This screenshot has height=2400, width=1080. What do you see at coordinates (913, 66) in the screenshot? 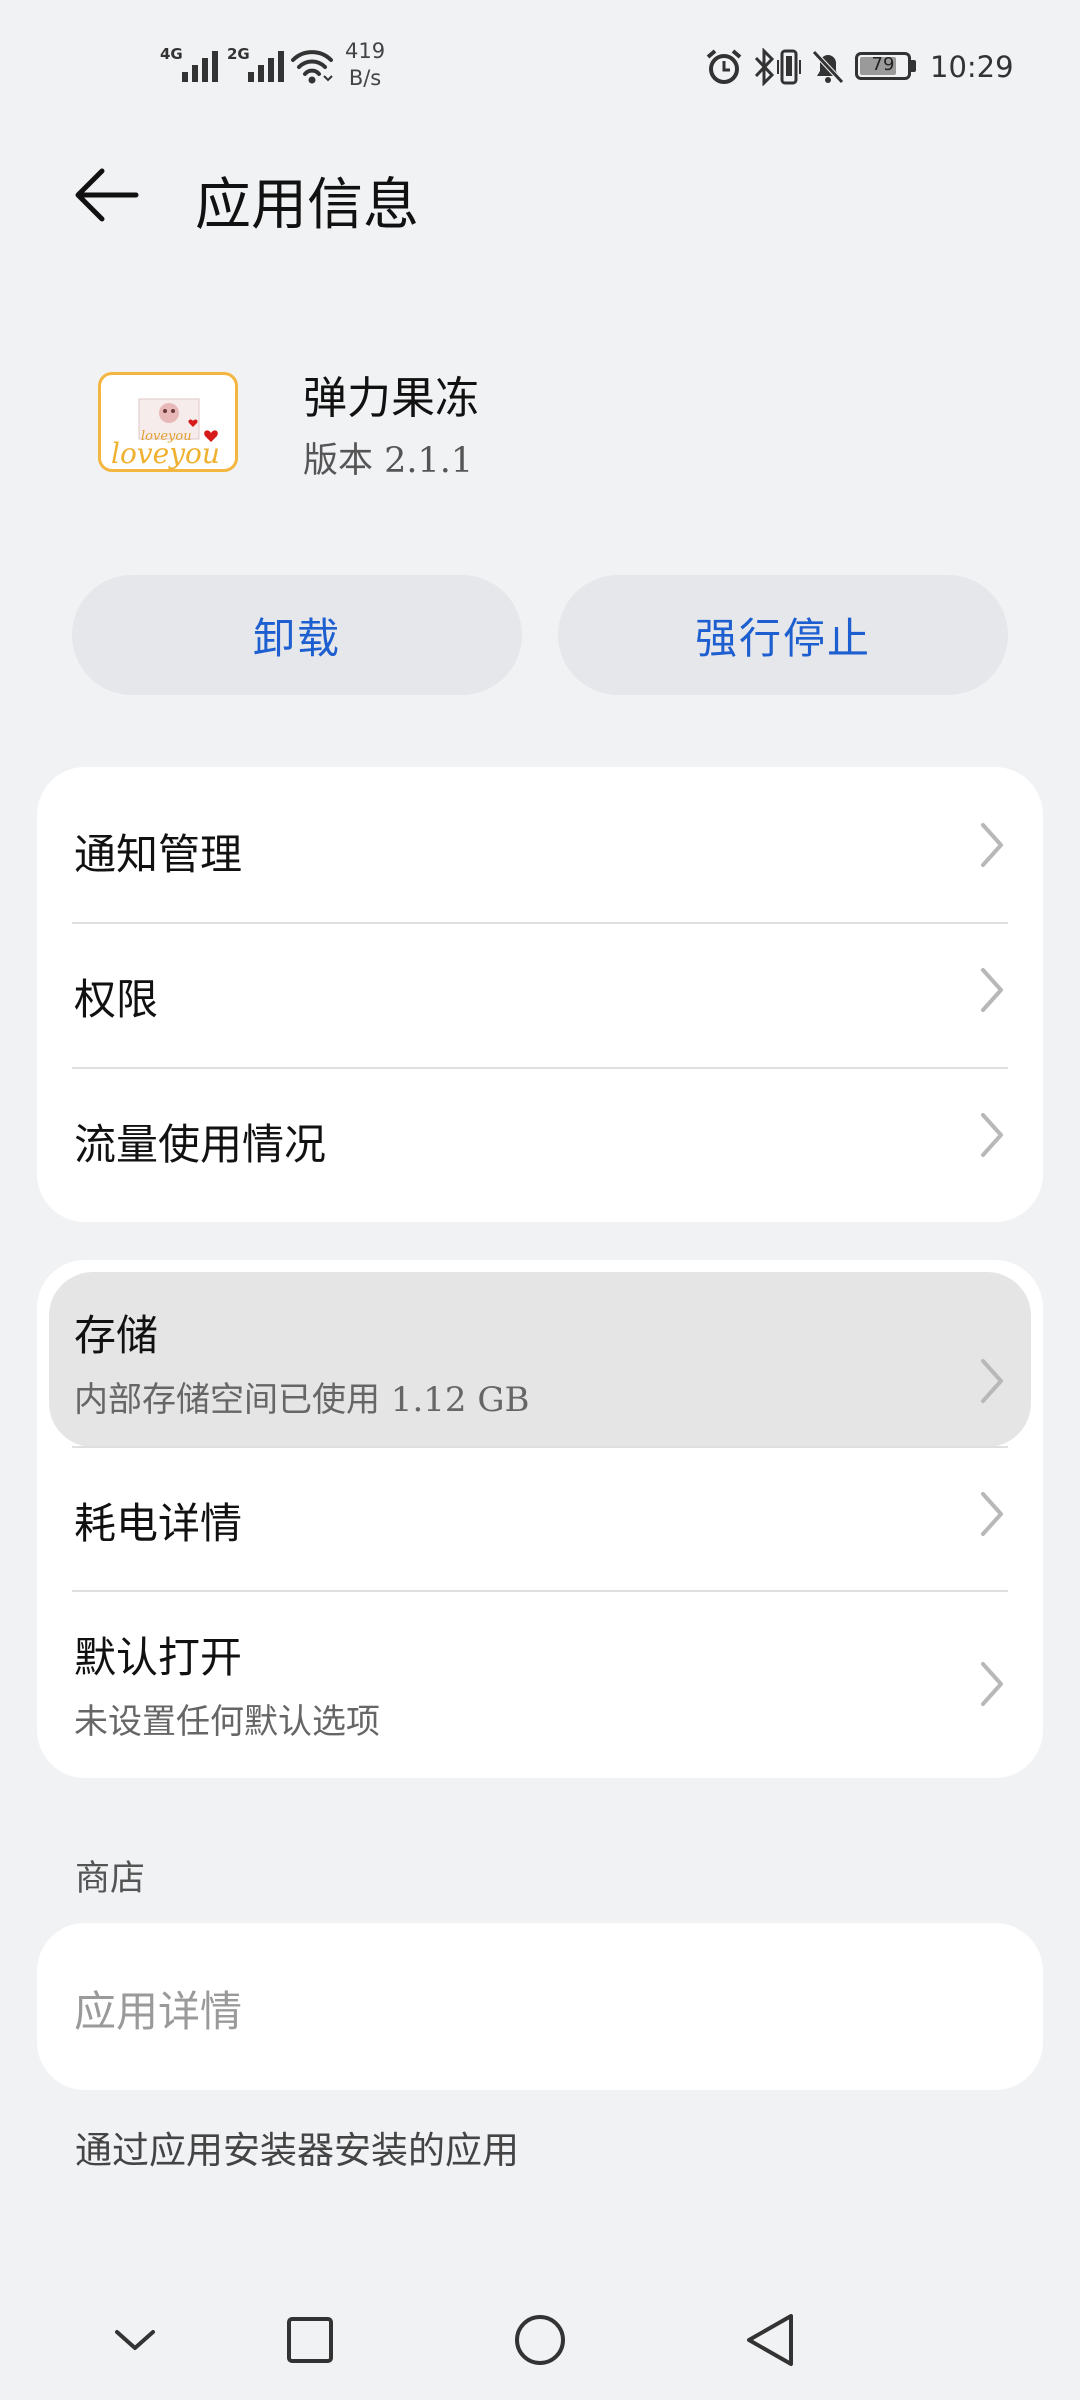
I see `battery-nub` at bounding box center [913, 66].